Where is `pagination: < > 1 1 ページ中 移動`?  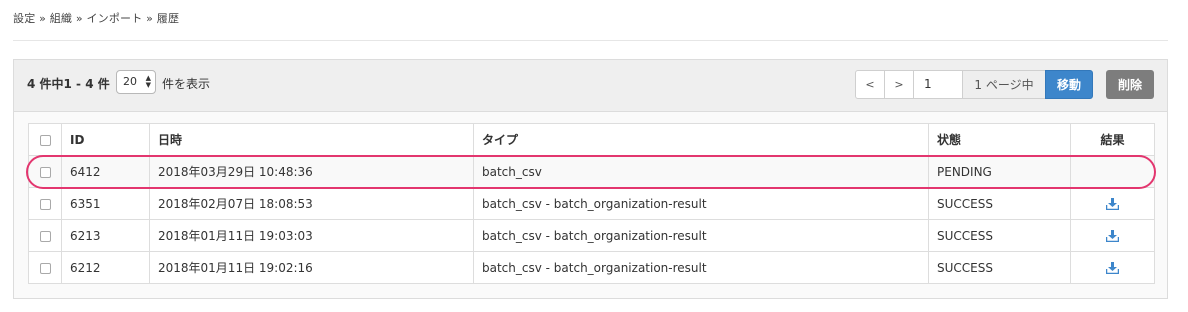 pagination: < > 1 1 ページ中 移動 is located at coordinates (974, 84).